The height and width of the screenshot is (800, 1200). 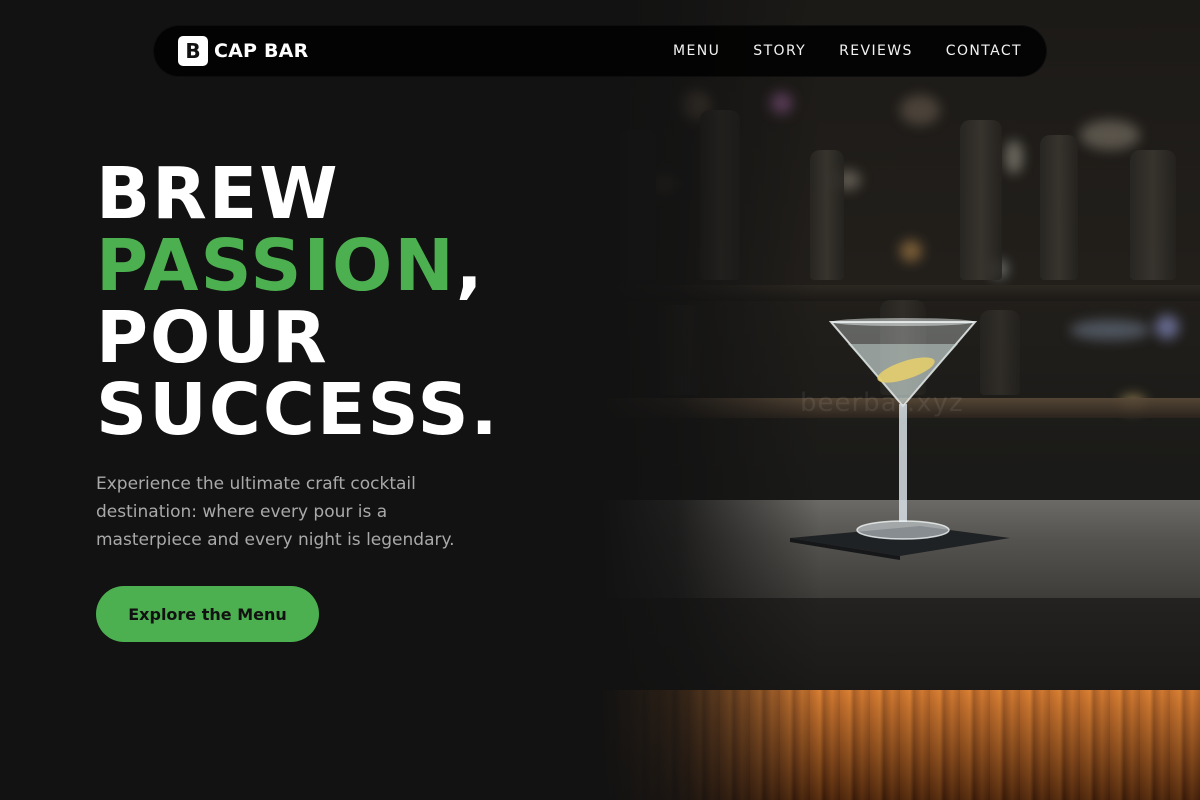 What do you see at coordinates (193, 51) in the screenshot?
I see `logo-mark-icon: B` at bounding box center [193, 51].